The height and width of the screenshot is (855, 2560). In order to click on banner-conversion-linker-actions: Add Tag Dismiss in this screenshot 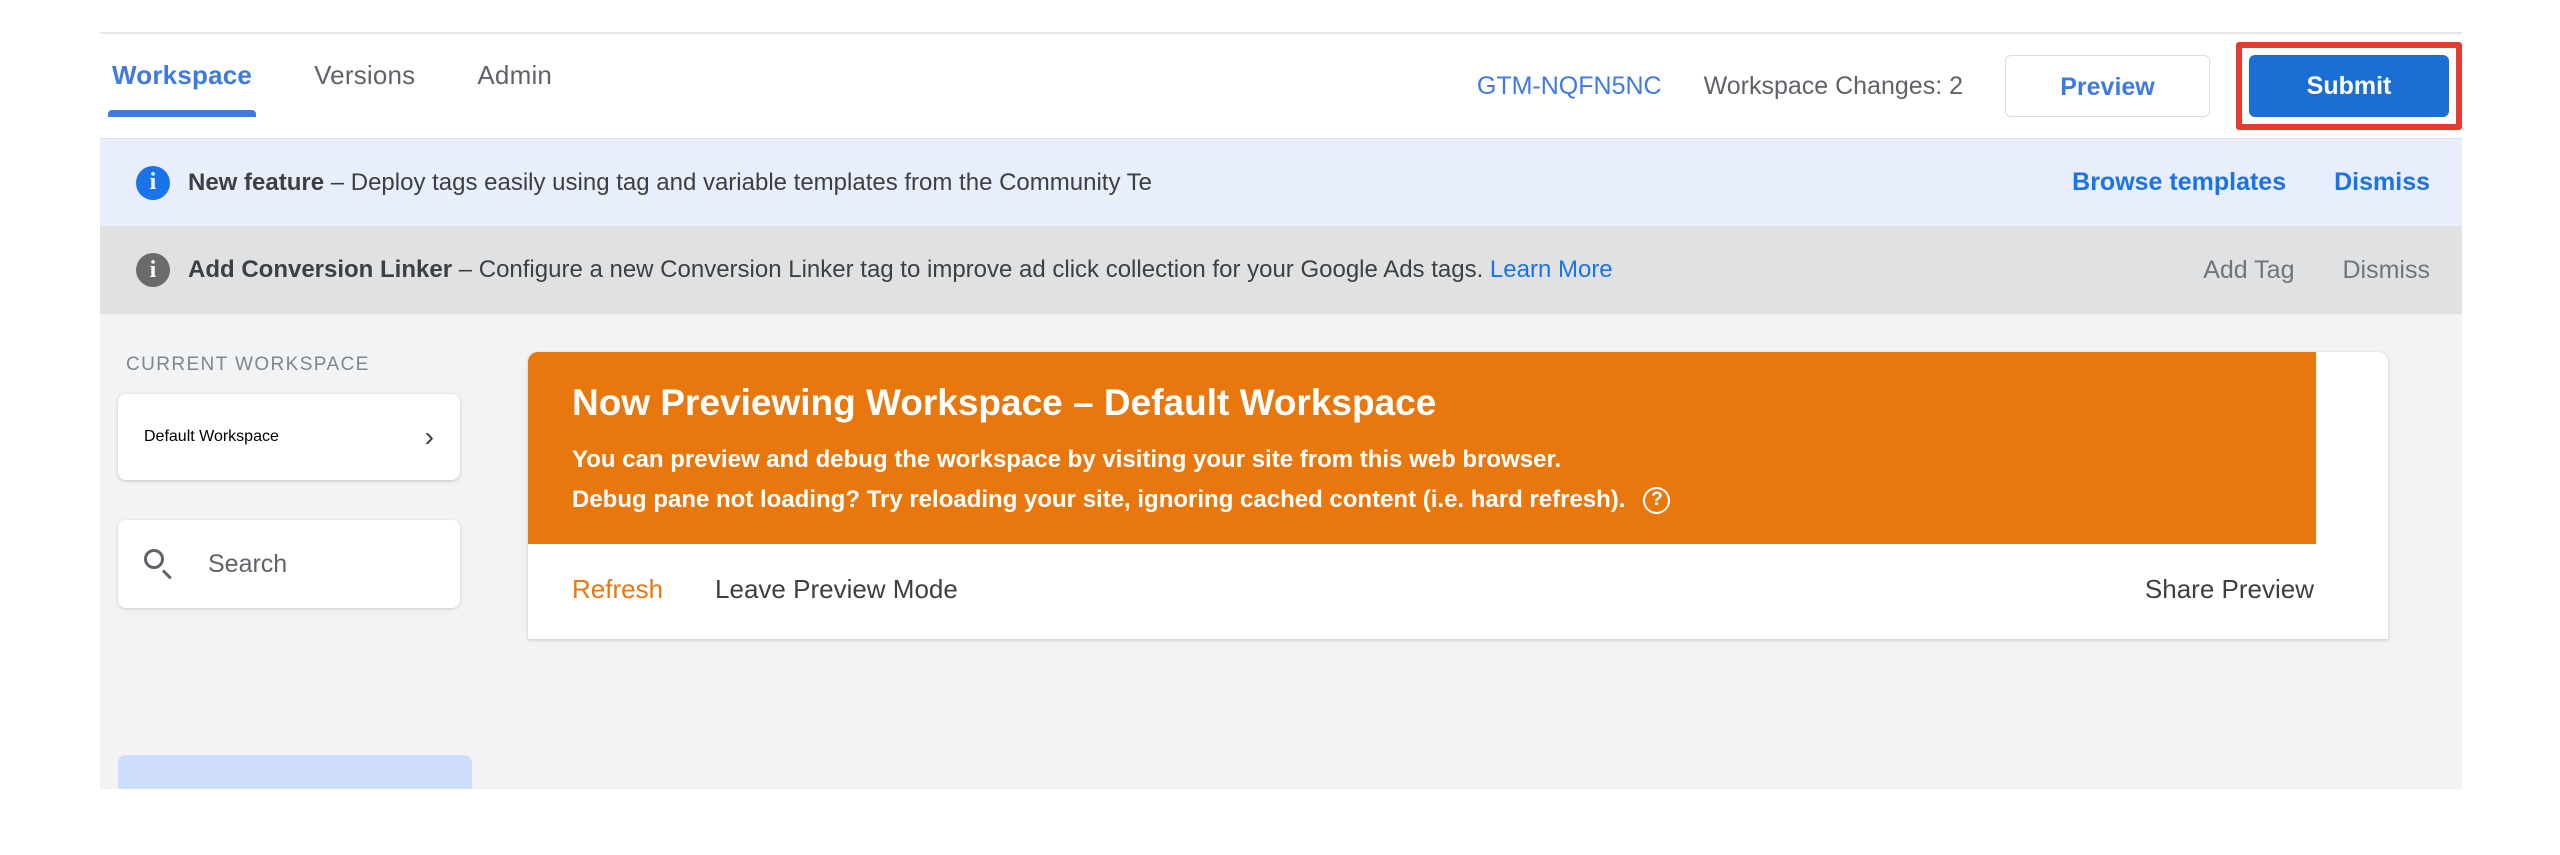, I will do `click(2292, 270)`.